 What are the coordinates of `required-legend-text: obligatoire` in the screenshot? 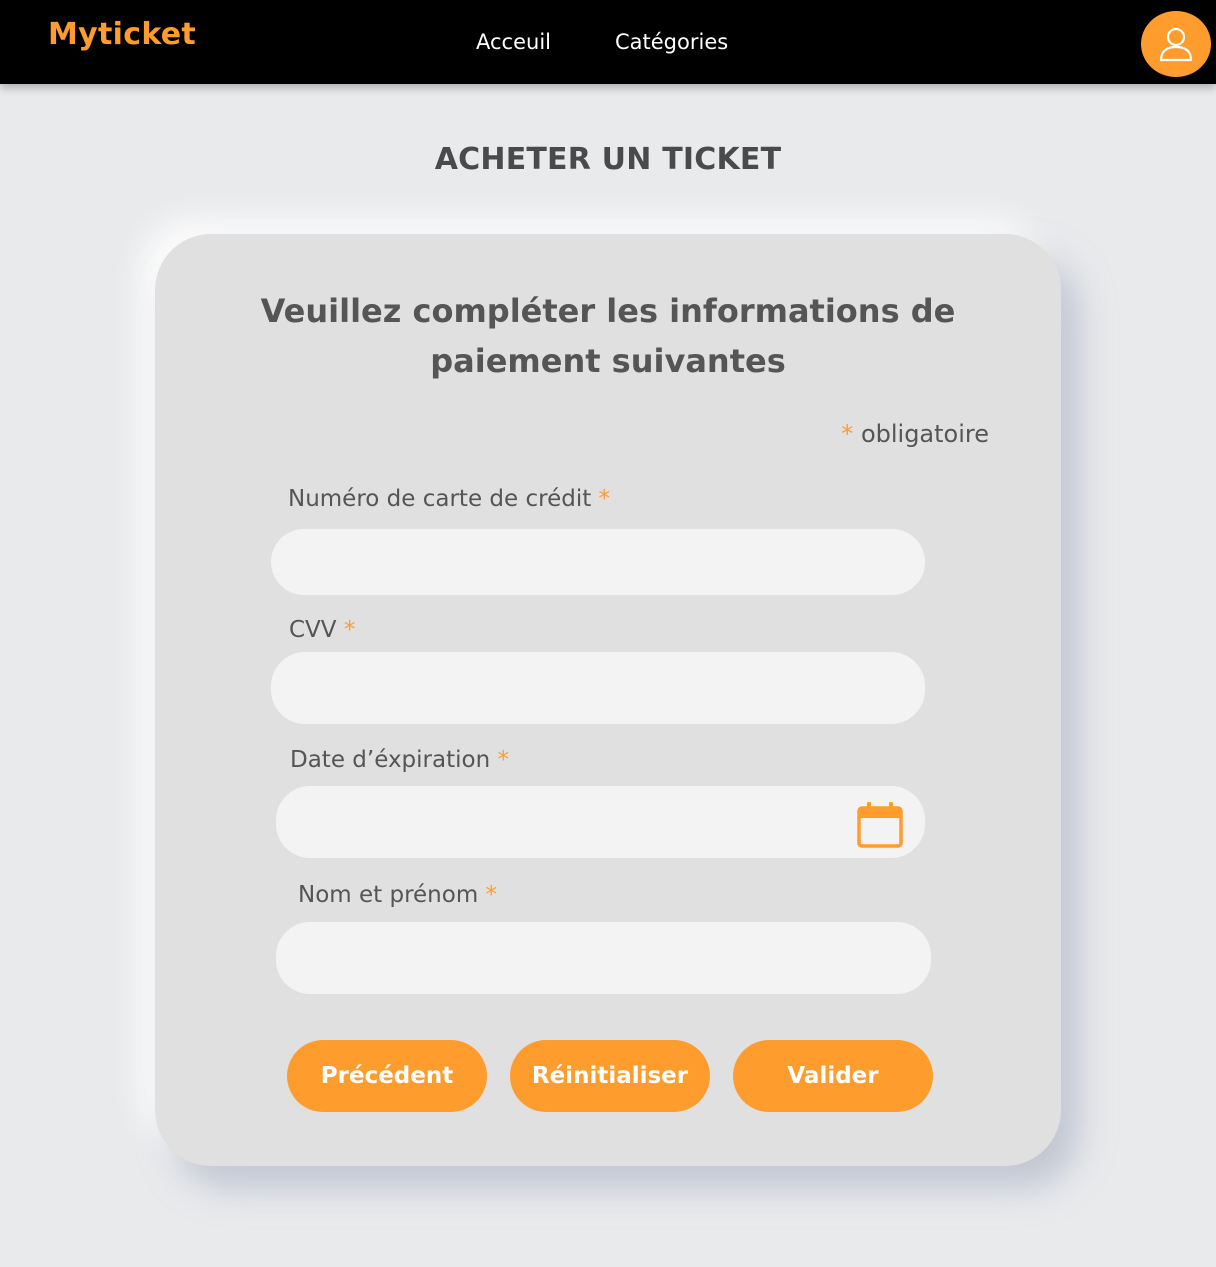 It's located at (924, 434).